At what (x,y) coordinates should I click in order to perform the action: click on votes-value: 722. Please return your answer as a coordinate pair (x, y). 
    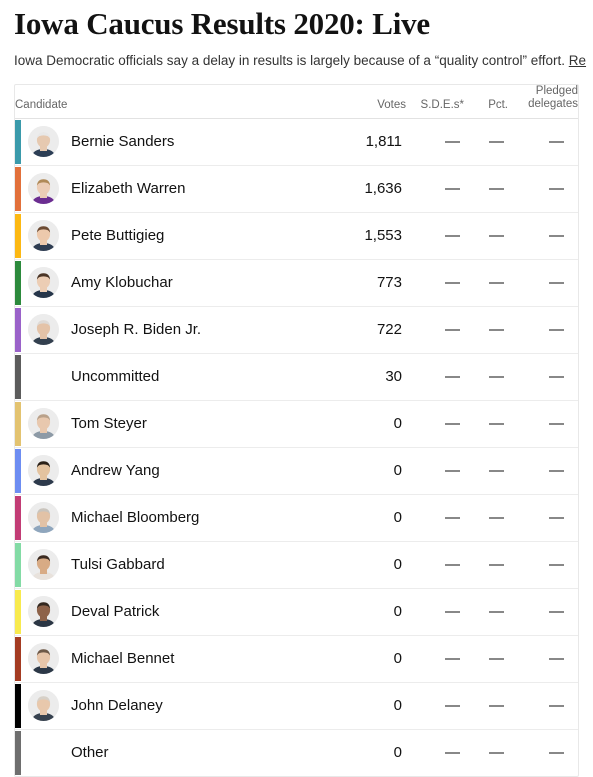
    Looking at the image, I should click on (372, 330).